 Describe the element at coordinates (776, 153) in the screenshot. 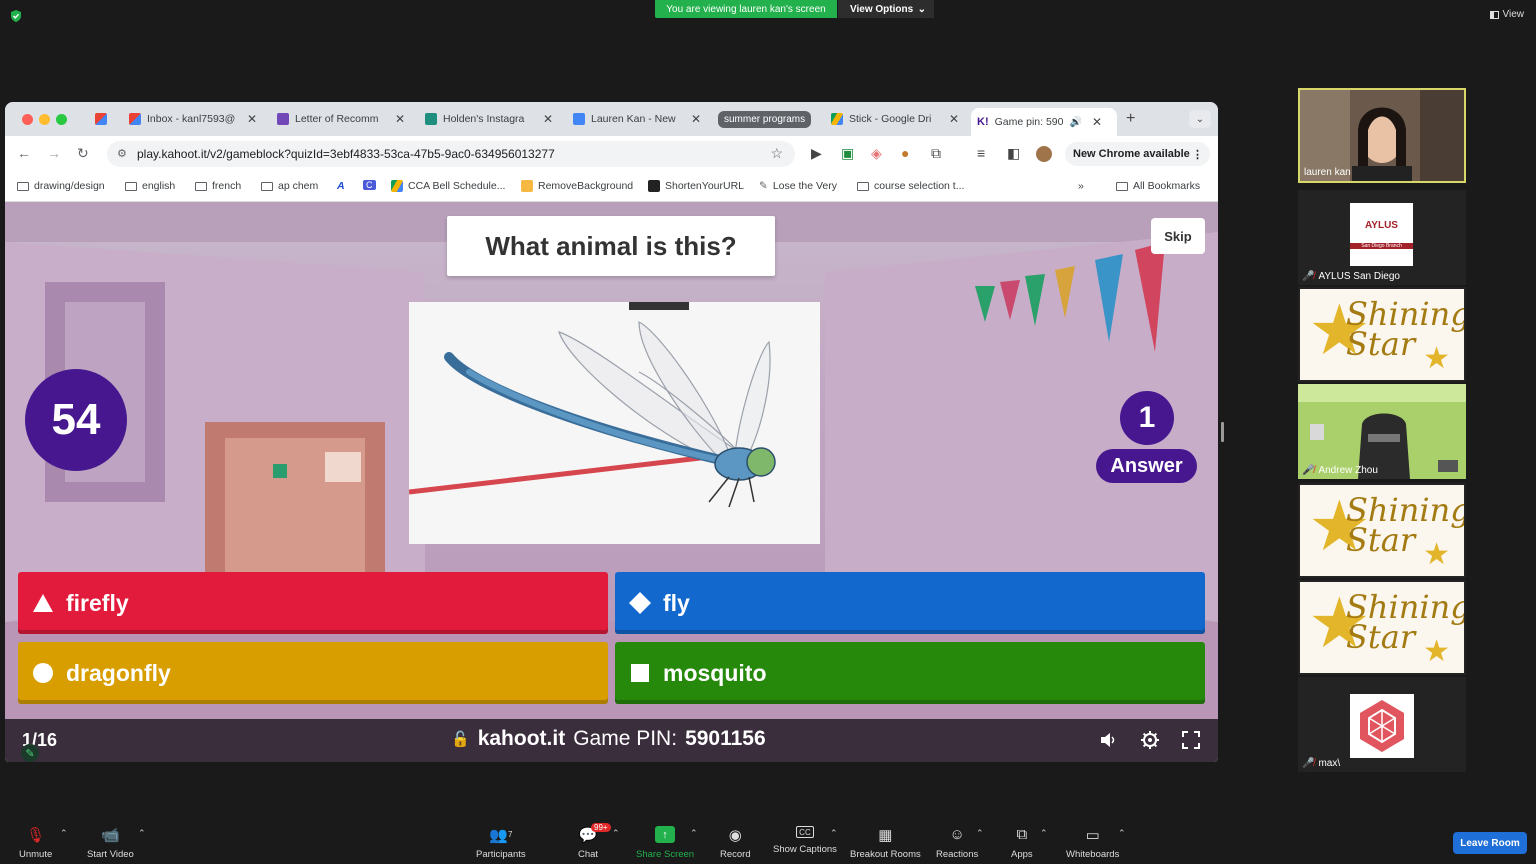

I see `bookmark-star-icon: ☆` at that location.